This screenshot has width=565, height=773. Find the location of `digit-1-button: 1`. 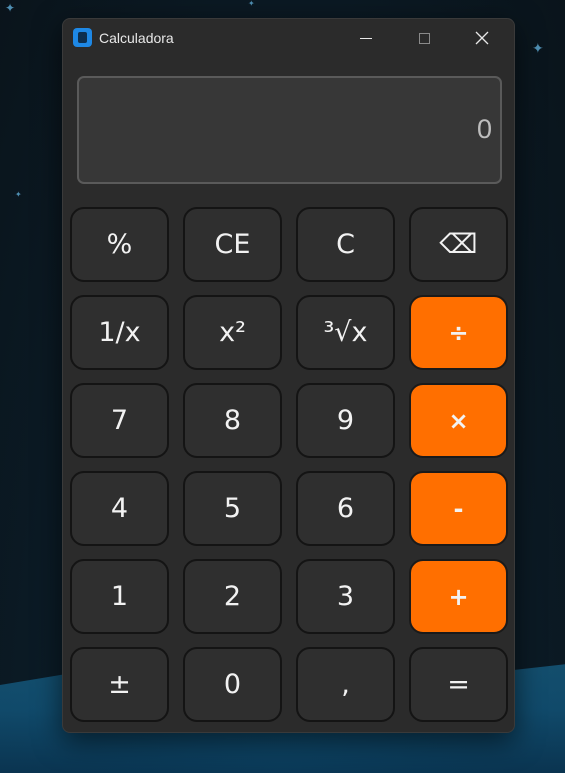

digit-1-button: 1 is located at coordinates (119, 596).